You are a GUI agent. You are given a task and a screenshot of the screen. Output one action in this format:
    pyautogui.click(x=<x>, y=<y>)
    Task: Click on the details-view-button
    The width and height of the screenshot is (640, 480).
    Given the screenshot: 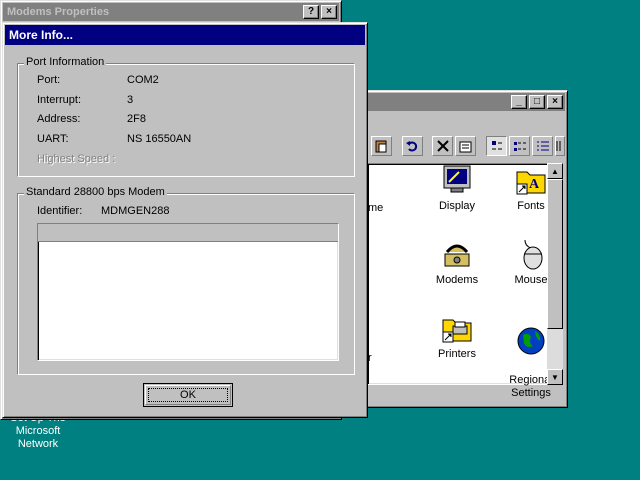 What is the action you would take?
    pyautogui.click(x=560, y=146)
    